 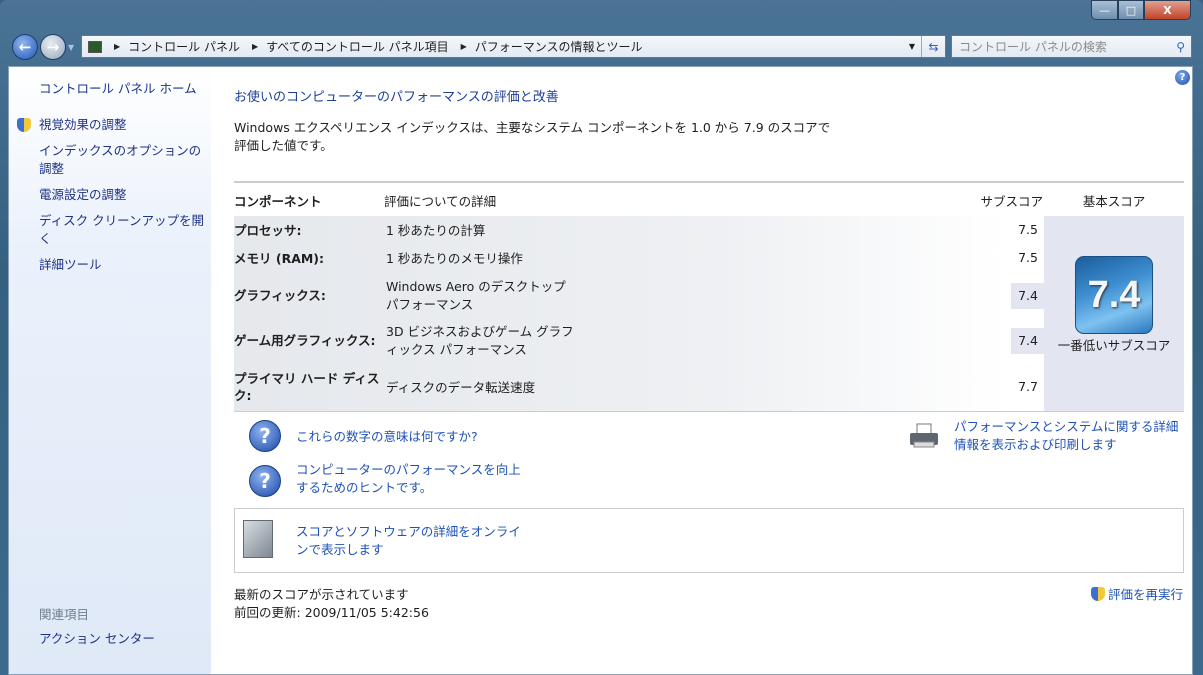 What do you see at coordinates (1167, 10) in the screenshot?
I see `close-button: X` at bounding box center [1167, 10].